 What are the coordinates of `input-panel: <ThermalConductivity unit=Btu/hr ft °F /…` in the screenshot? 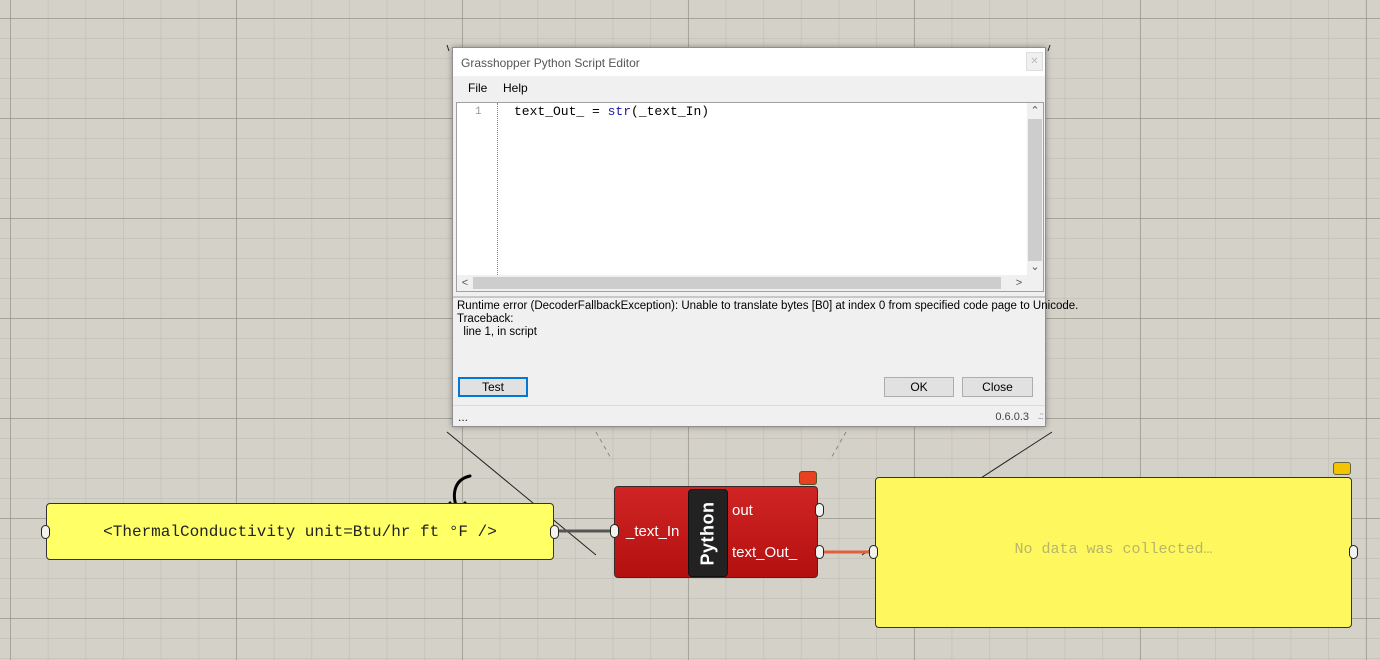 It's located at (300, 531).